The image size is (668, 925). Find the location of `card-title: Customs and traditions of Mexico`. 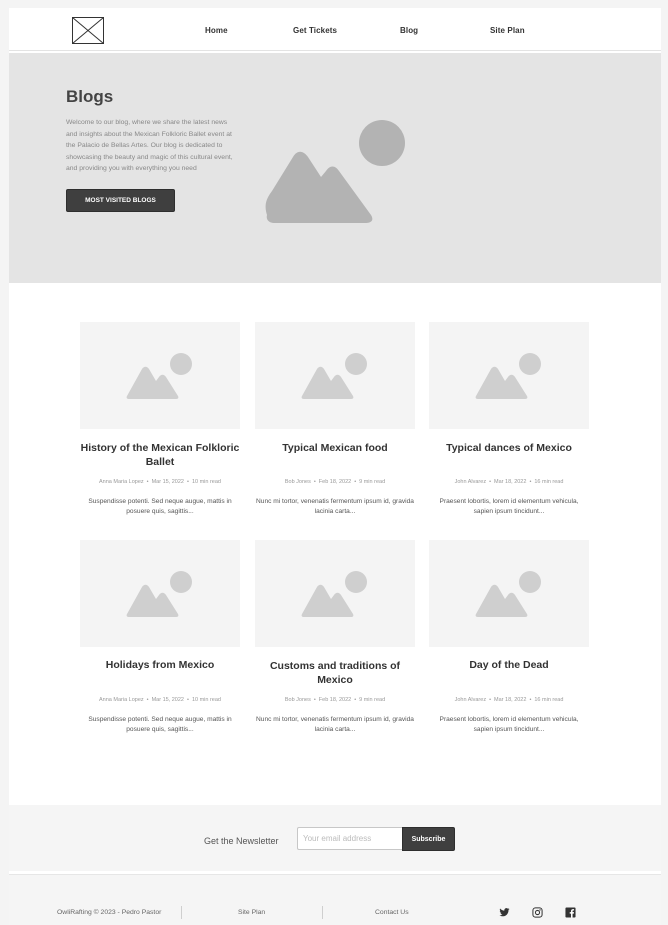

card-title: Customs and traditions of Mexico is located at coordinates (335, 673).